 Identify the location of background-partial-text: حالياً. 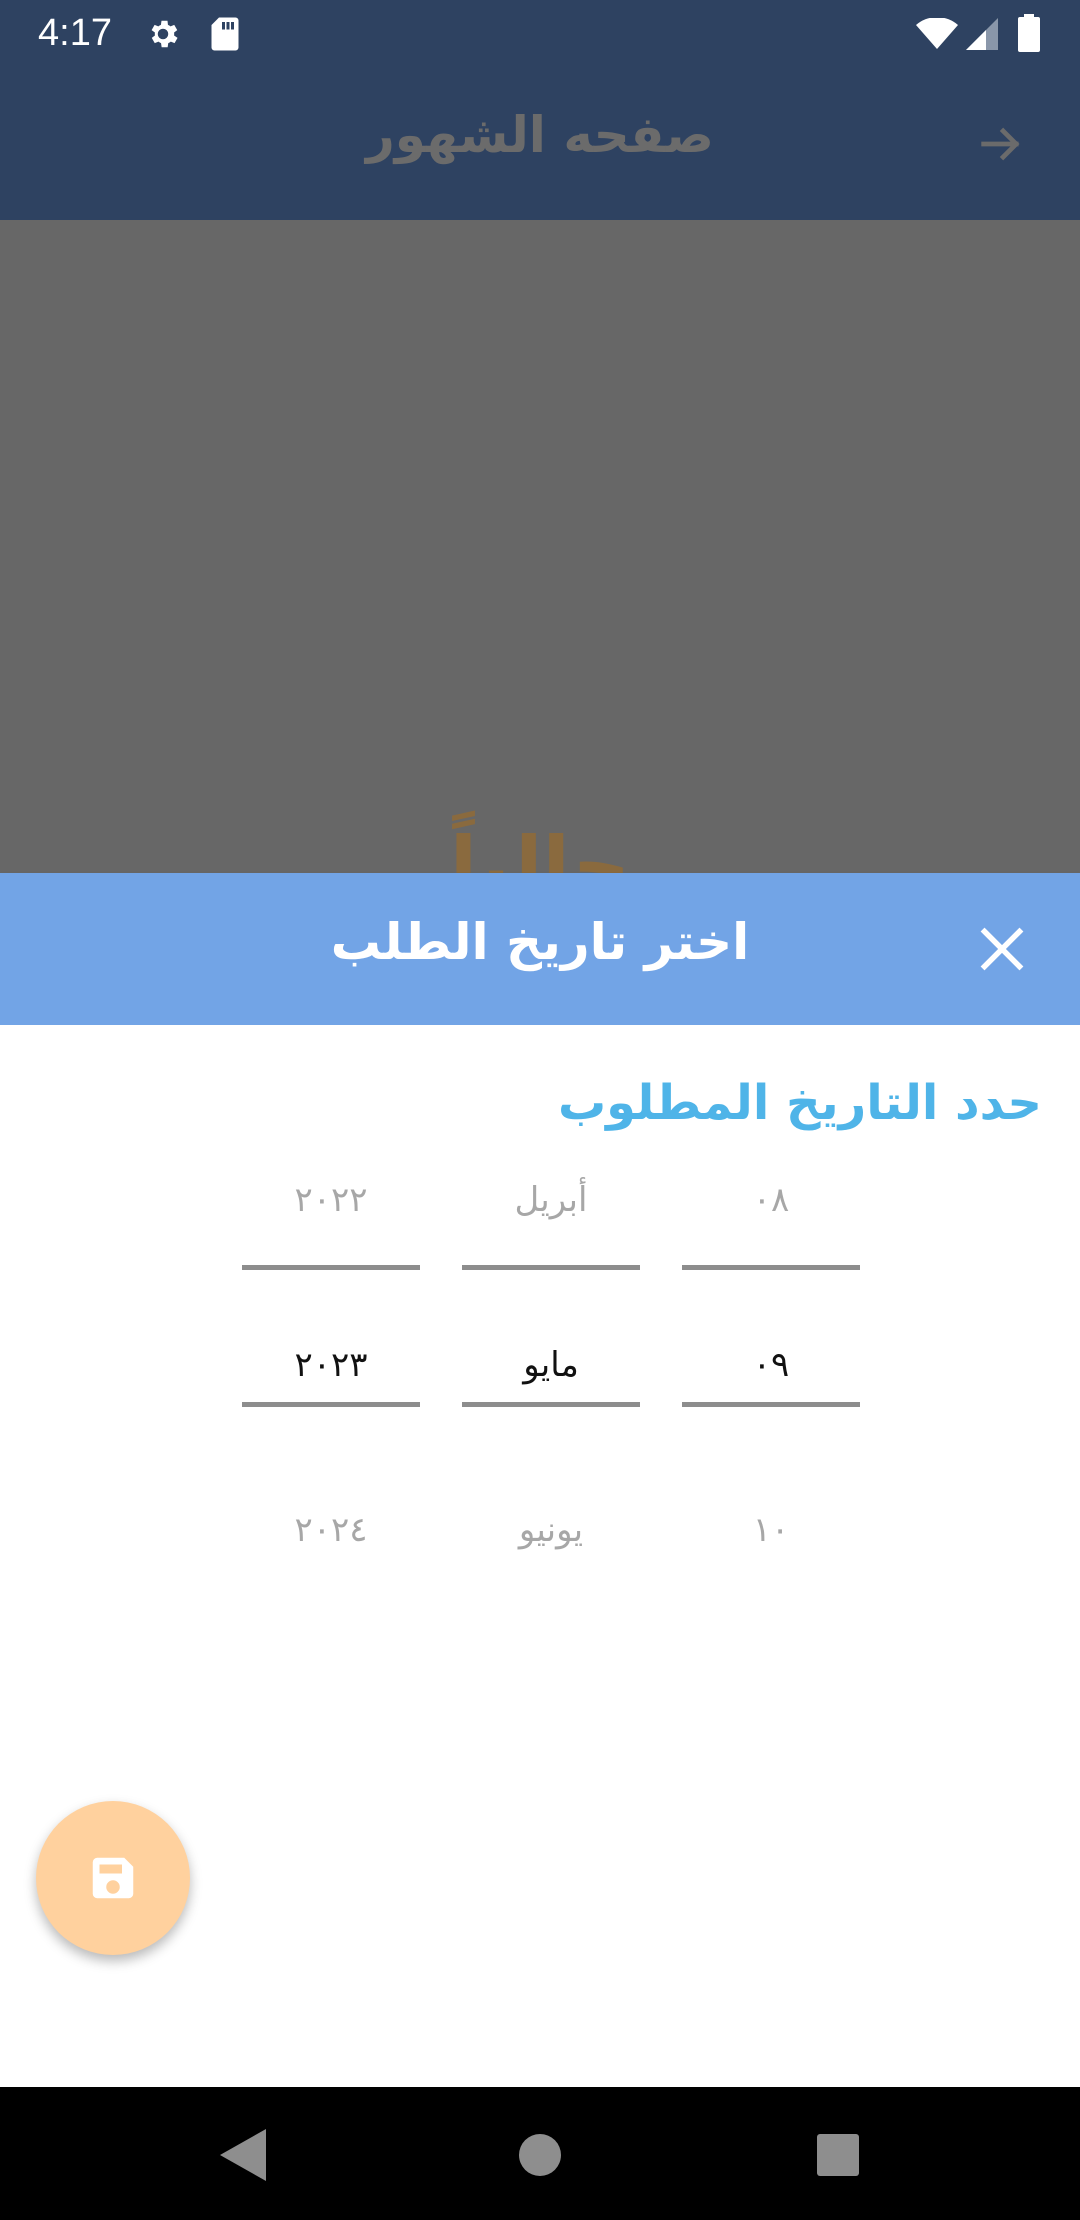
(540, 847).